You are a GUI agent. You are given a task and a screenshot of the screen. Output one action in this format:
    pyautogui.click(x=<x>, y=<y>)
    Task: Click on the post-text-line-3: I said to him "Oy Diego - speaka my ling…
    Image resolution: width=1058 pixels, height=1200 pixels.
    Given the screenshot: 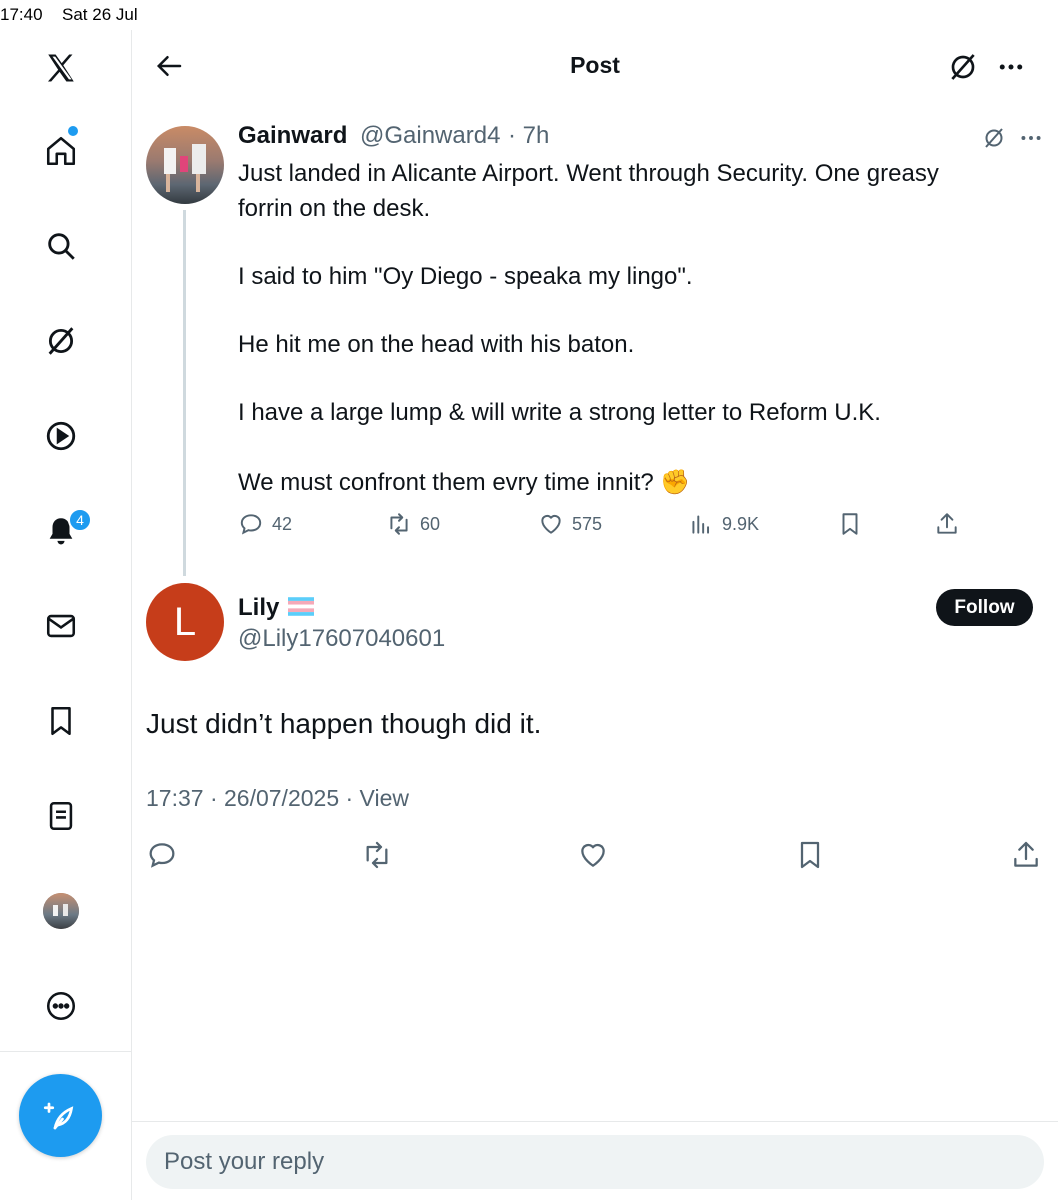 What is the action you would take?
    pyautogui.click(x=465, y=276)
    